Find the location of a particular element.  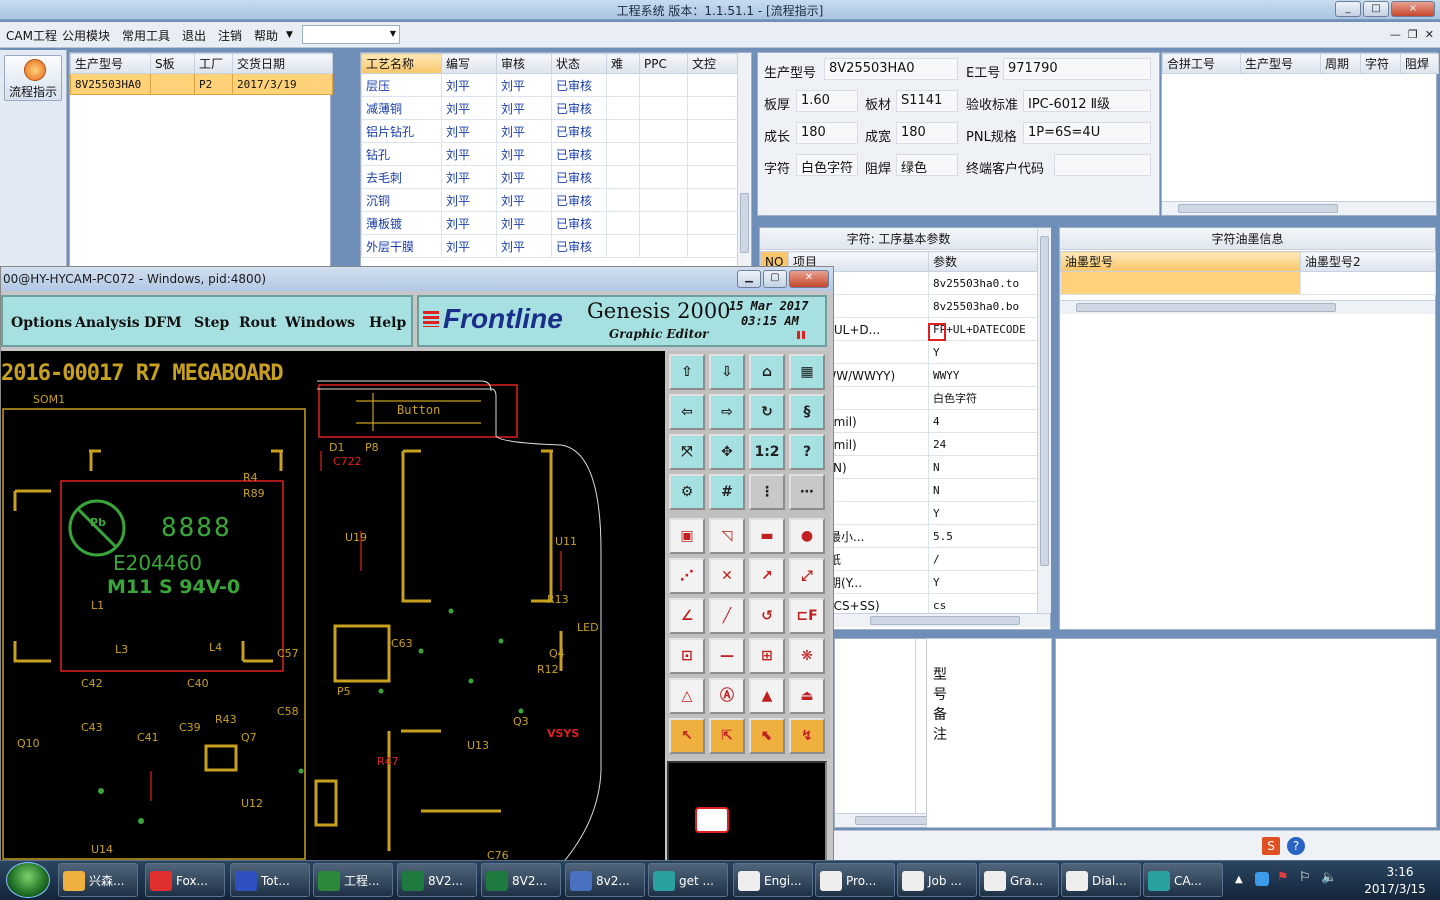

param-value-cell: 24 is located at coordinates (983, 444).